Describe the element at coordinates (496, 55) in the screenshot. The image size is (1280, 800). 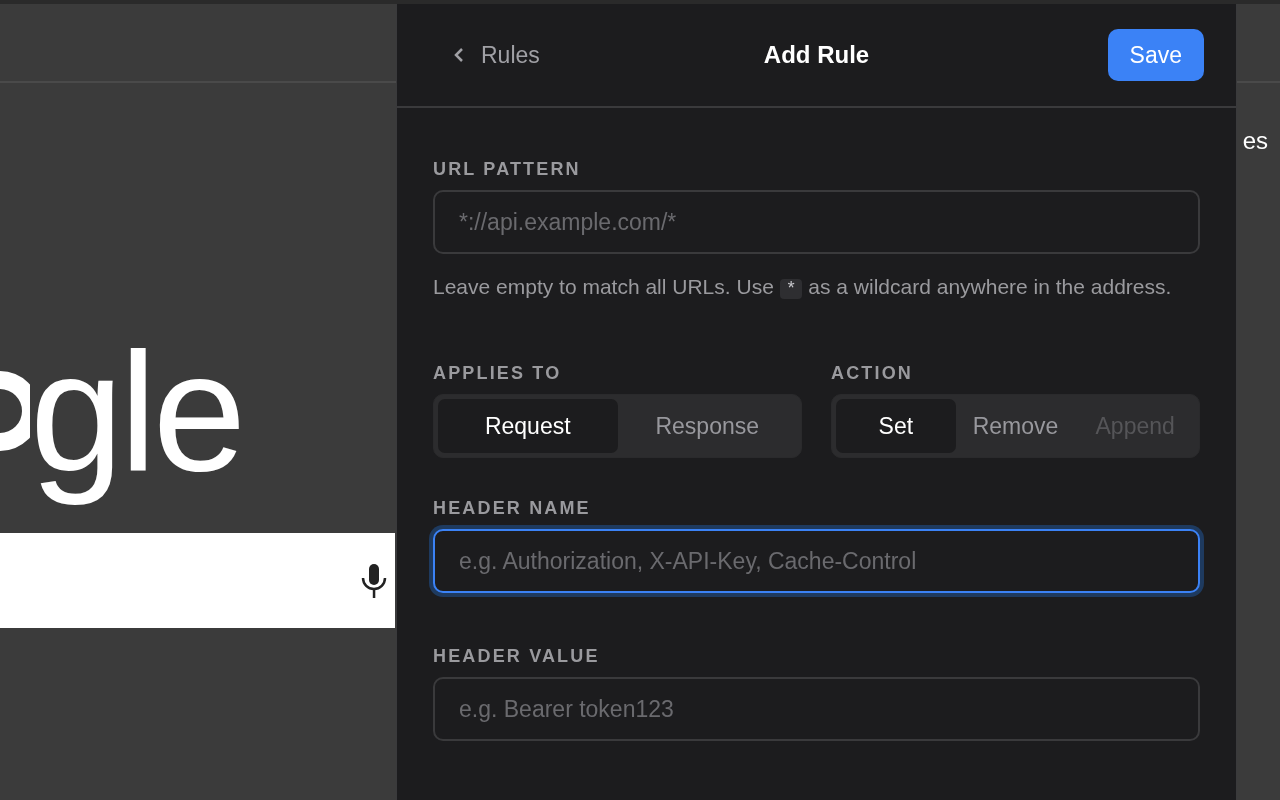
I see `back-button: Rules` at that location.